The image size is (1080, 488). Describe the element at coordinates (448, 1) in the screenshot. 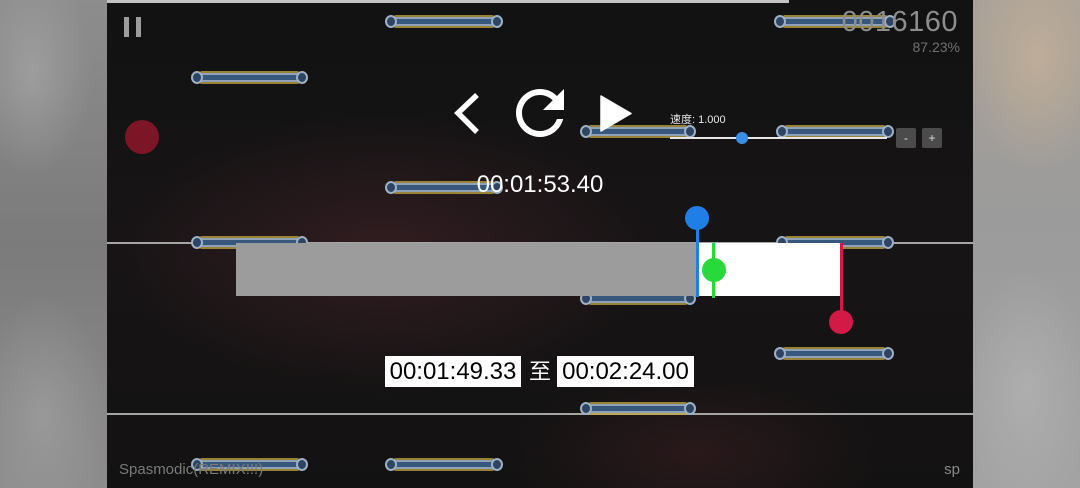

I see `song-progress-bar` at that location.